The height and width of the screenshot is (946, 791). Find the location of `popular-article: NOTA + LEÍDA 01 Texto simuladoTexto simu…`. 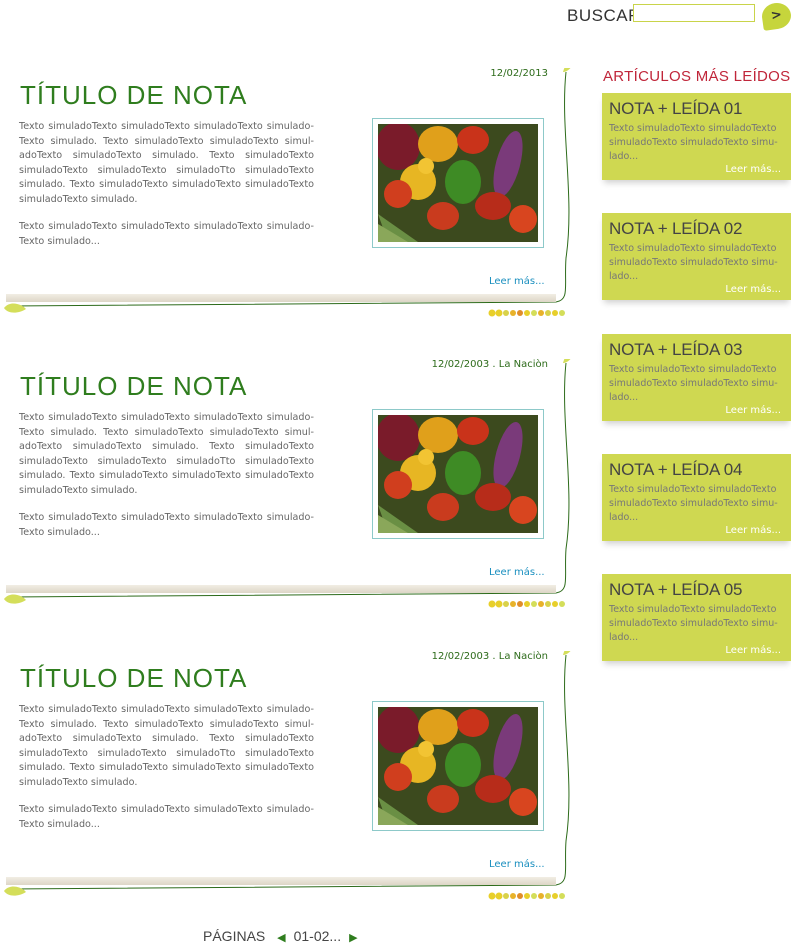

popular-article: NOTA + LEÍDA 01 Texto simuladoTexto simu… is located at coordinates (696, 136).